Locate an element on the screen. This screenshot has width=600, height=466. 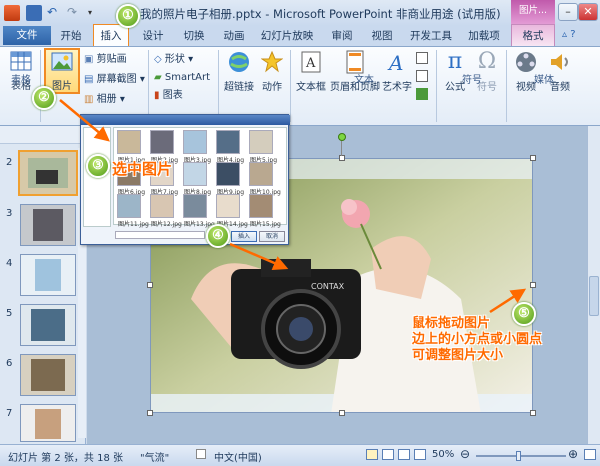
slide-count: 幻灯片 第 2 张，共 18 张 is located at coordinates (65, 458).